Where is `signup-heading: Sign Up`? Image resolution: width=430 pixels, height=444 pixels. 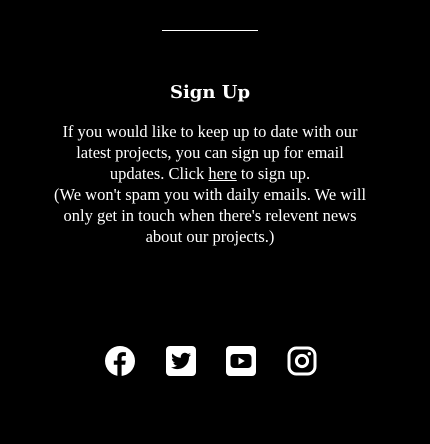 signup-heading: Sign Up is located at coordinates (210, 92).